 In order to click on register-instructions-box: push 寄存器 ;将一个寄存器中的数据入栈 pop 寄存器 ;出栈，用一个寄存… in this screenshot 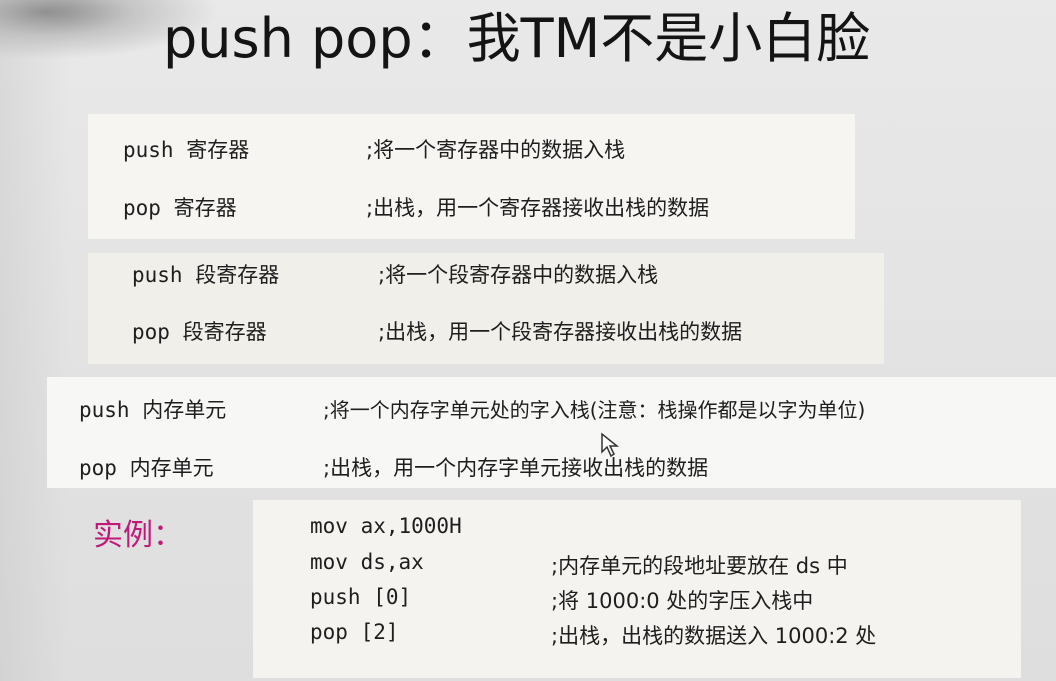, I will do `click(471, 176)`.